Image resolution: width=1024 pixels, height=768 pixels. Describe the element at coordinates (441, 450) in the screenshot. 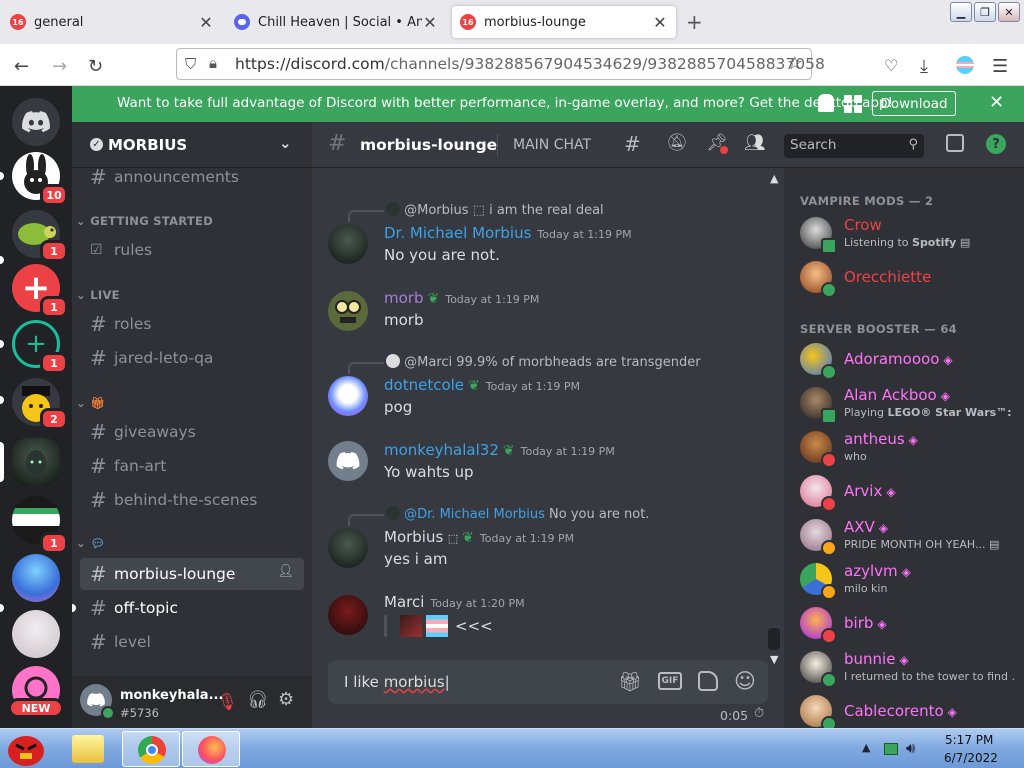

I see `message-author: monkeyhalal32` at that location.